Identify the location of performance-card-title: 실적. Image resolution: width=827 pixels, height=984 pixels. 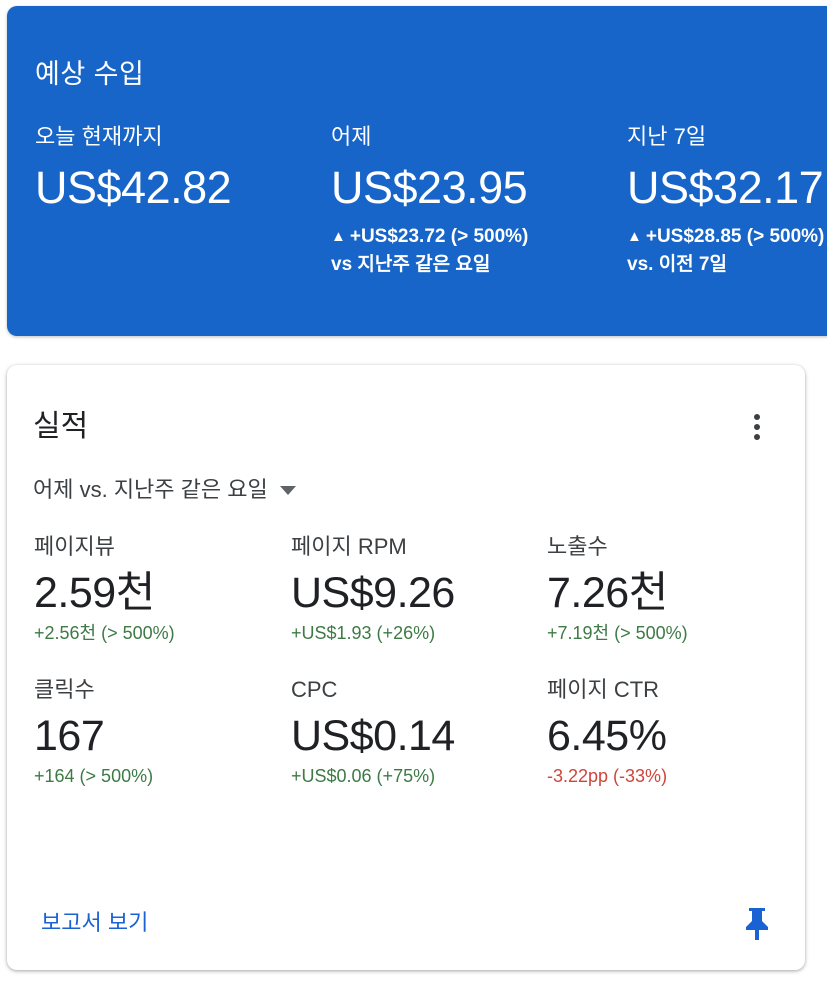
(61, 426).